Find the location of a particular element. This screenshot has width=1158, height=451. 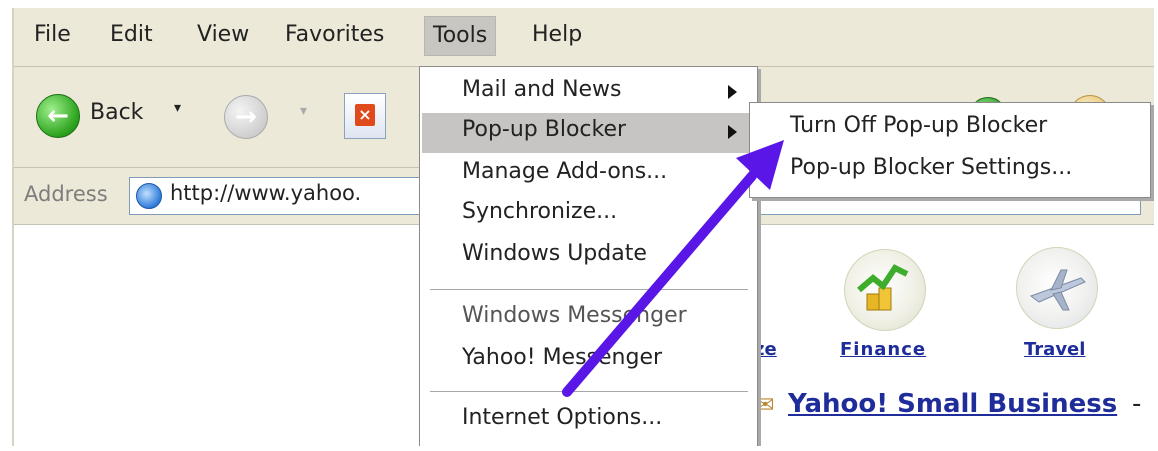

menu-item-label: Windows Messenger is located at coordinates (574, 315).